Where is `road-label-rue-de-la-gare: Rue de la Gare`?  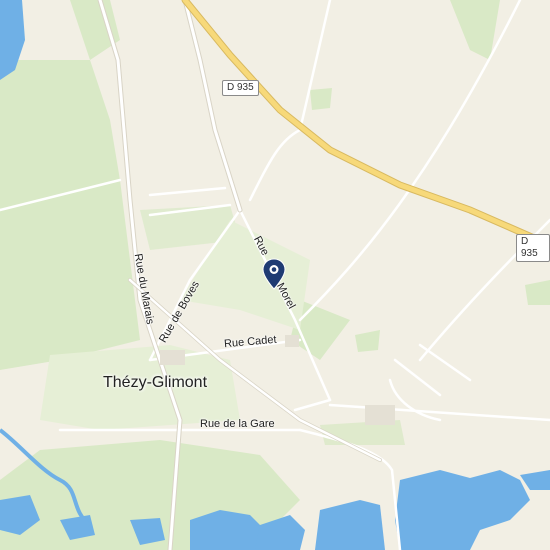
road-label-rue-de-la-gare: Rue de la Gare is located at coordinates (237, 424).